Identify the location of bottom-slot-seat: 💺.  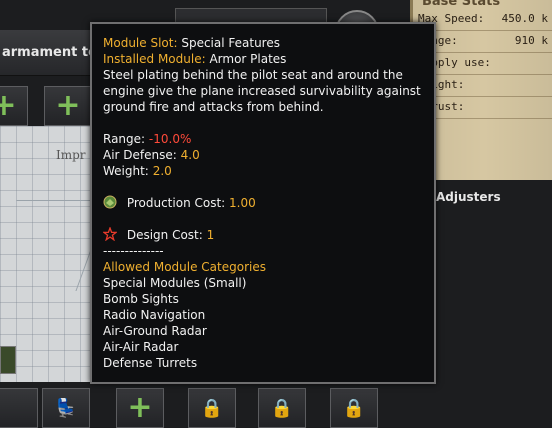
(66, 408).